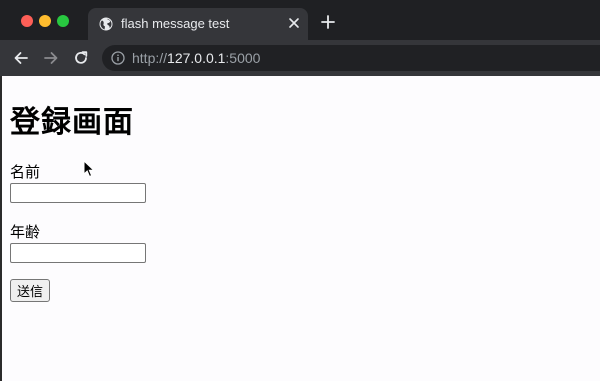 The image size is (600, 381). I want to click on address-bar: http://127.0.0.1:5000, so click(351, 58).